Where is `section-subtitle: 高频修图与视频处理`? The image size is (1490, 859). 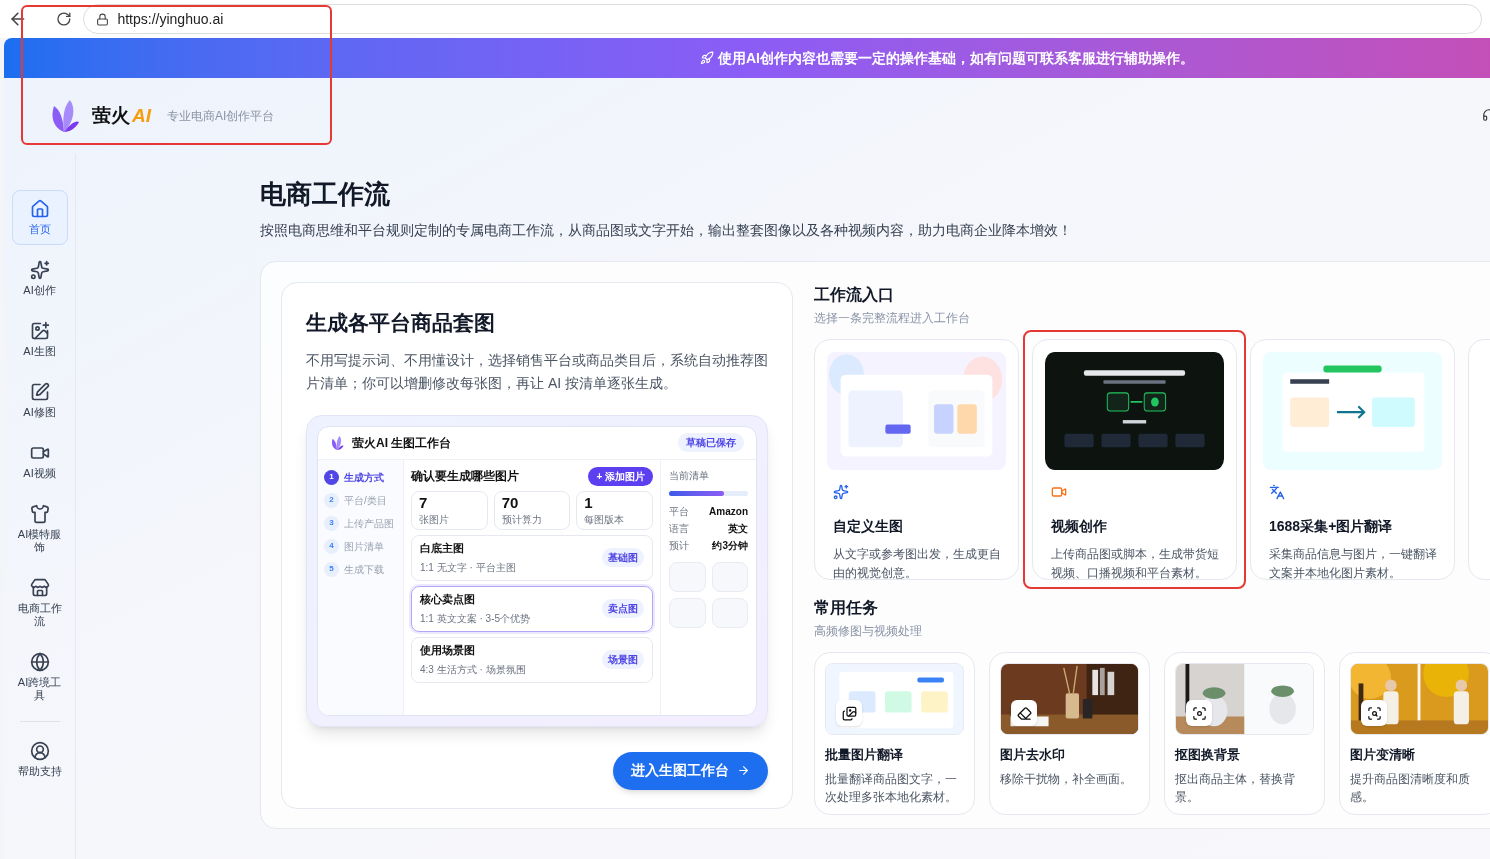 section-subtitle: 高频修图与视频处理 is located at coordinates (868, 631).